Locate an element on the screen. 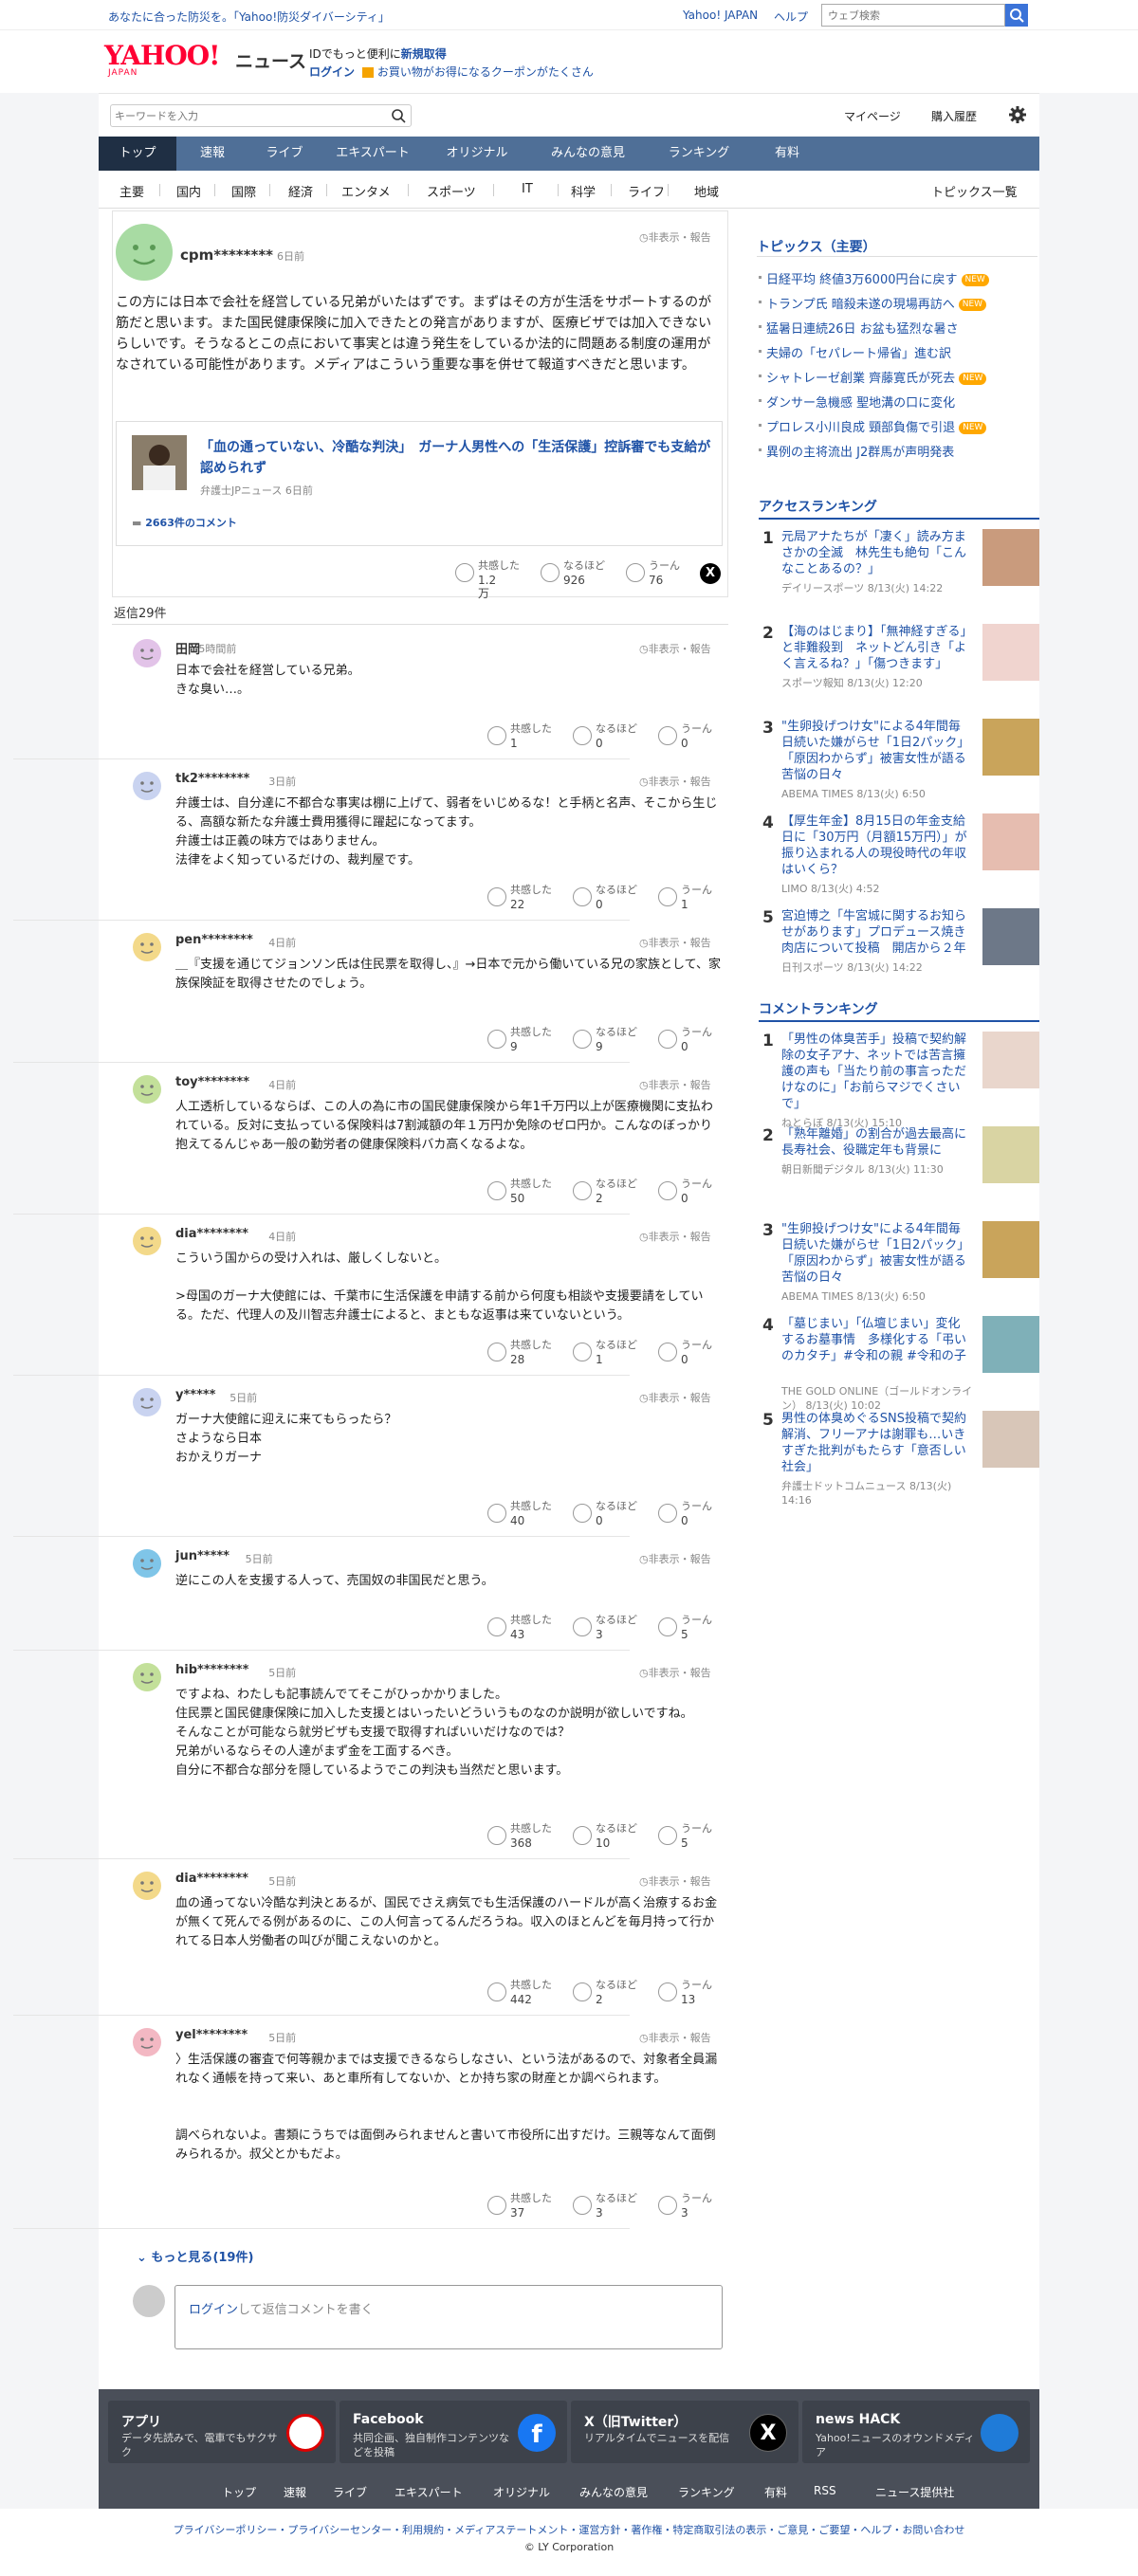 The width and height of the screenshot is (1138, 2576). reply-username: yel******** is located at coordinates (211, 2035).